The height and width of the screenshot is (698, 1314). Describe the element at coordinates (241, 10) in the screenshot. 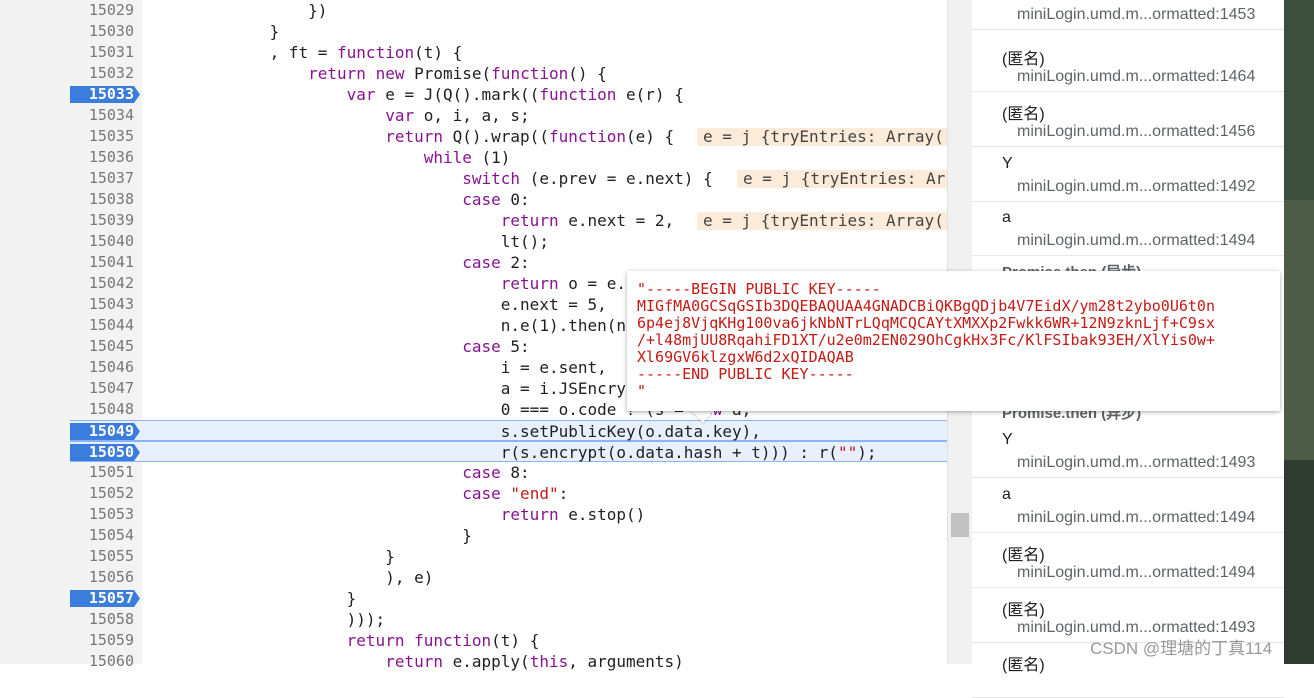

I see `code-text: })` at that location.